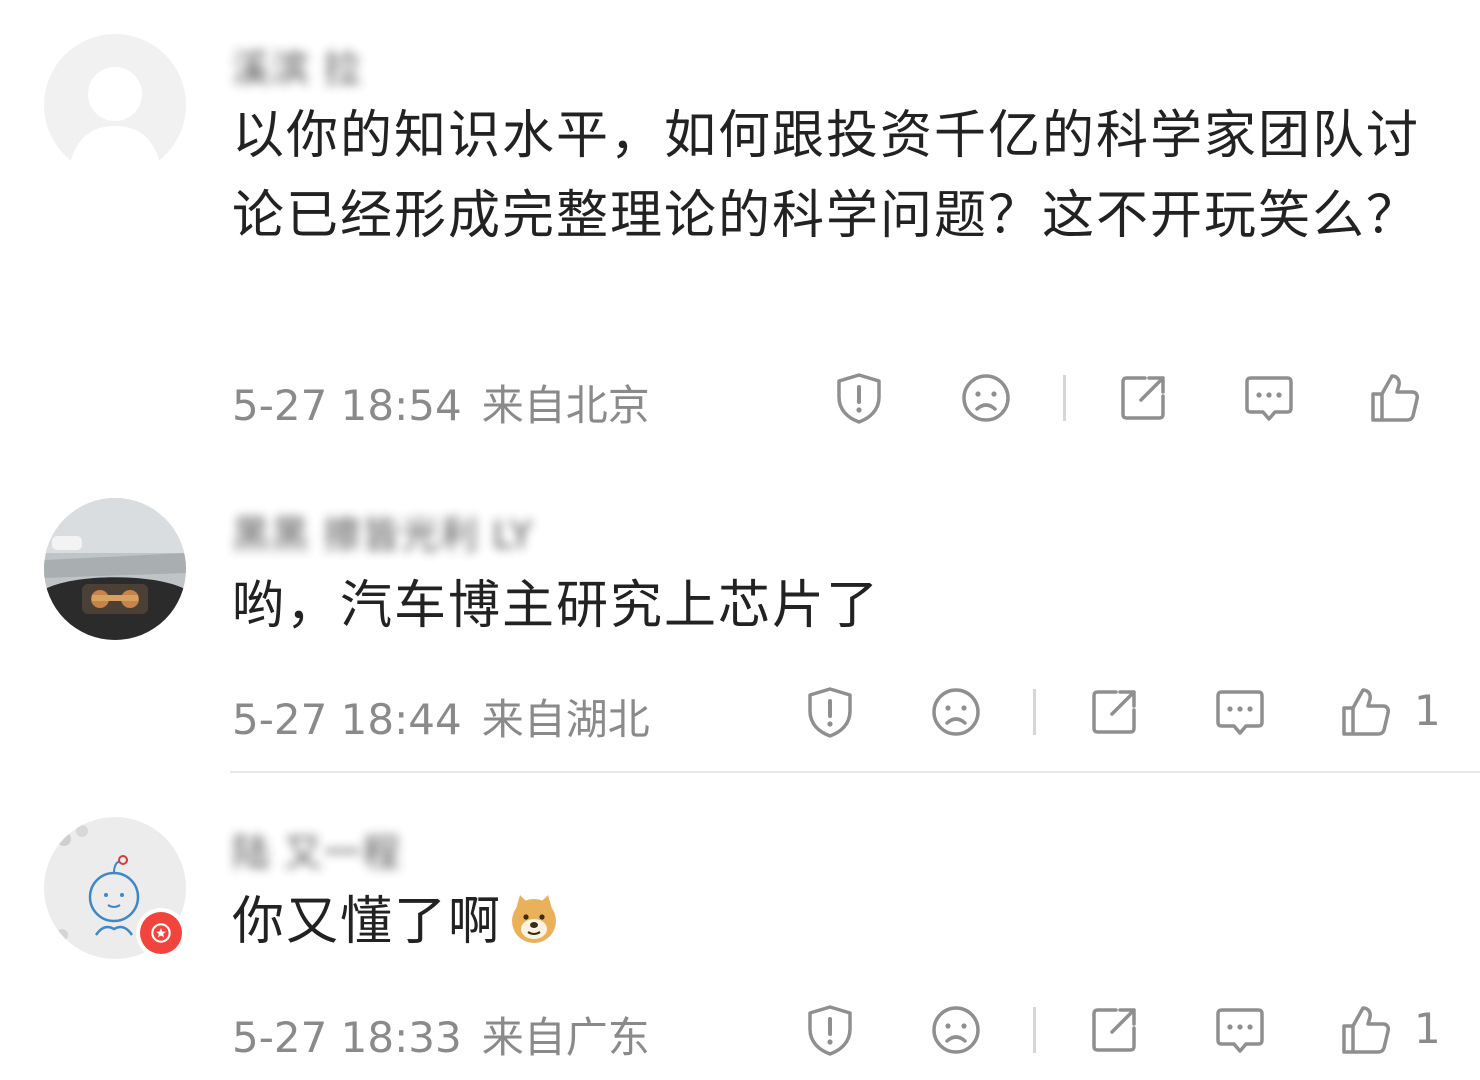 This screenshot has height=1080, width=1480. I want to click on timestamp: 5-27 18:54, so click(347, 405).